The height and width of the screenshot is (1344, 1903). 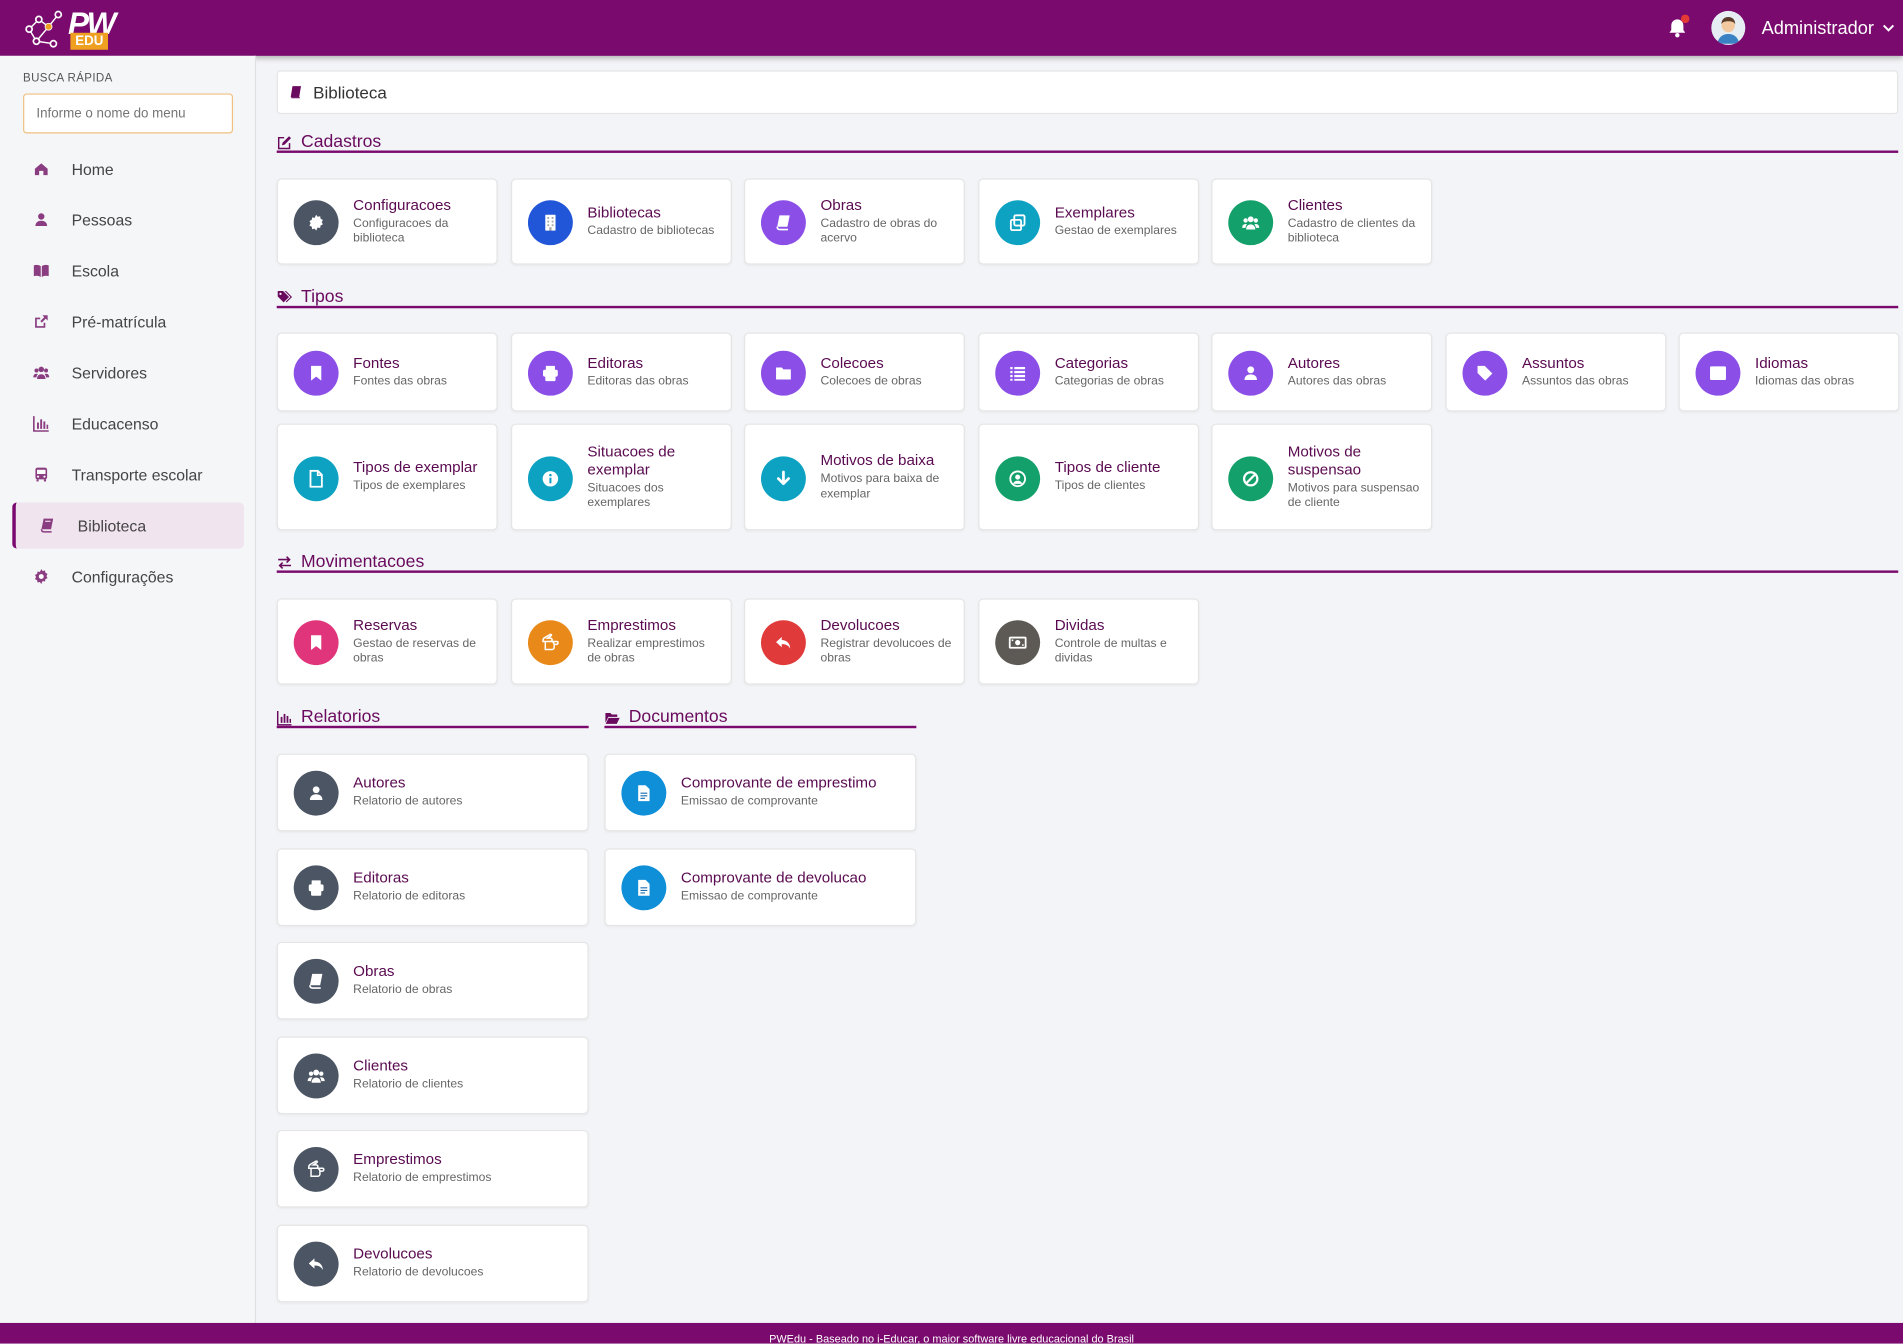 What do you see at coordinates (128, 169) in the screenshot?
I see `sidebar-item-home: Home` at bounding box center [128, 169].